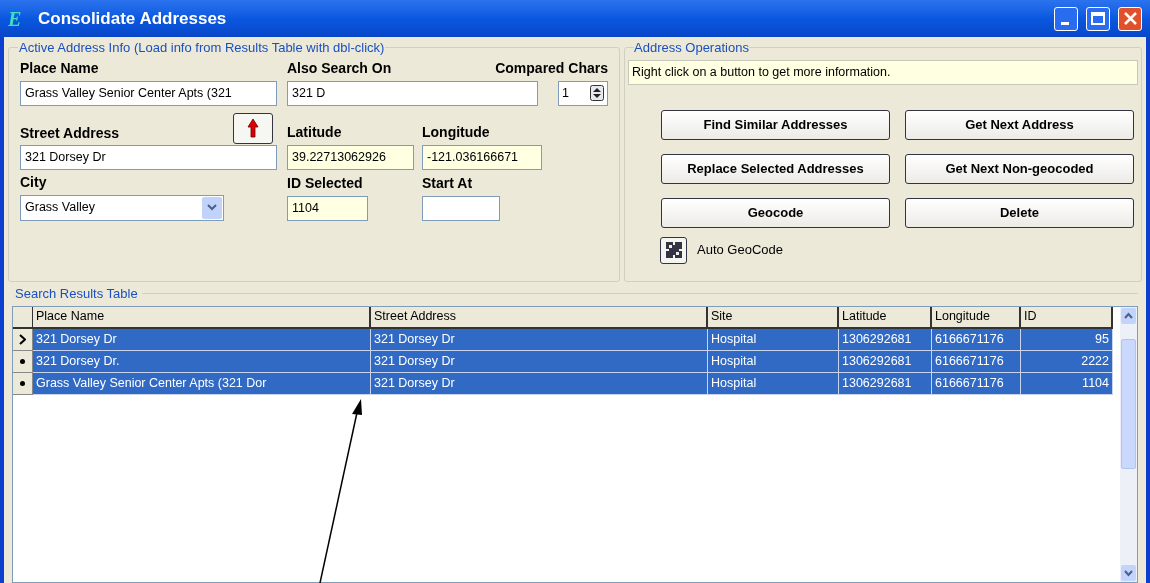 The height and width of the screenshot is (583, 1150). I want to click on group-title: Search Results Table, so click(76, 294).